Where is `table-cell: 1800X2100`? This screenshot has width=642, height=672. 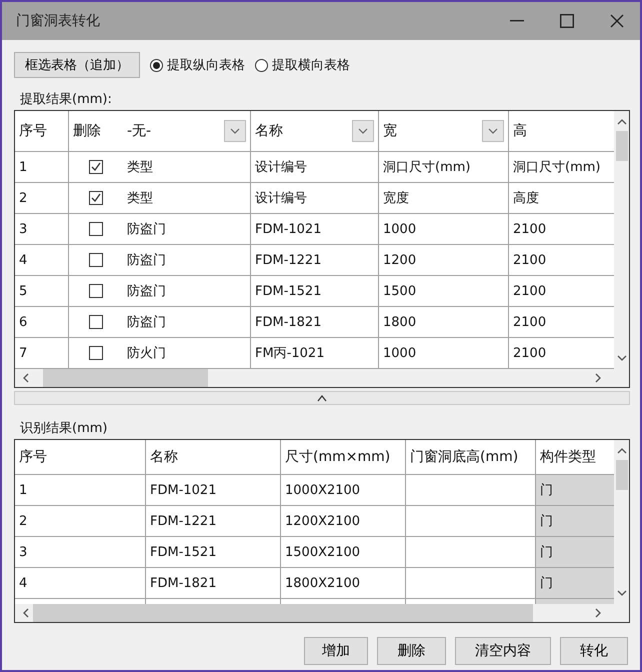
table-cell: 1800X2100 is located at coordinates (343, 583).